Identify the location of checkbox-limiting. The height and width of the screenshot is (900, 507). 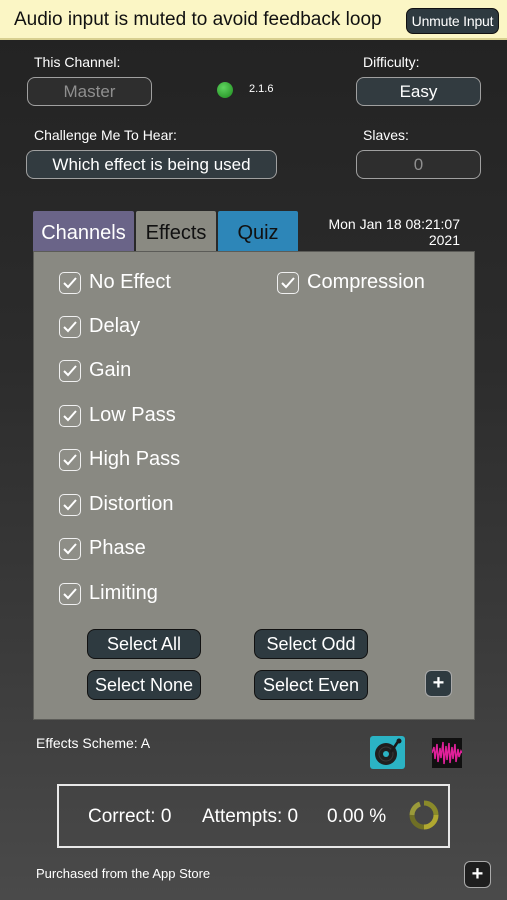
(70, 594).